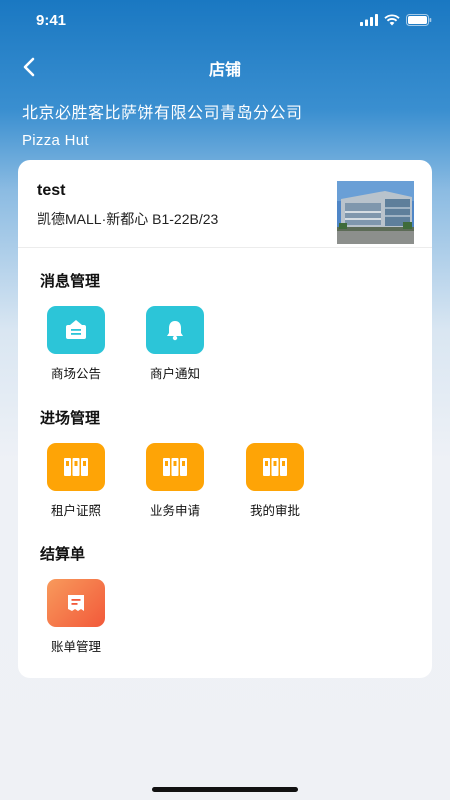  What do you see at coordinates (75, 511) in the screenshot?
I see `tile-label: 租户证照` at bounding box center [75, 511].